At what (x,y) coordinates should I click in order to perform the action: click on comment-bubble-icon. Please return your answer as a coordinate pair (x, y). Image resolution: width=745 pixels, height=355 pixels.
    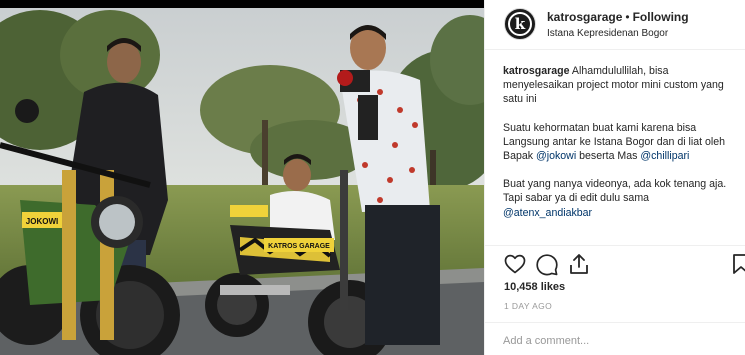
    Looking at the image, I should click on (547, 265).